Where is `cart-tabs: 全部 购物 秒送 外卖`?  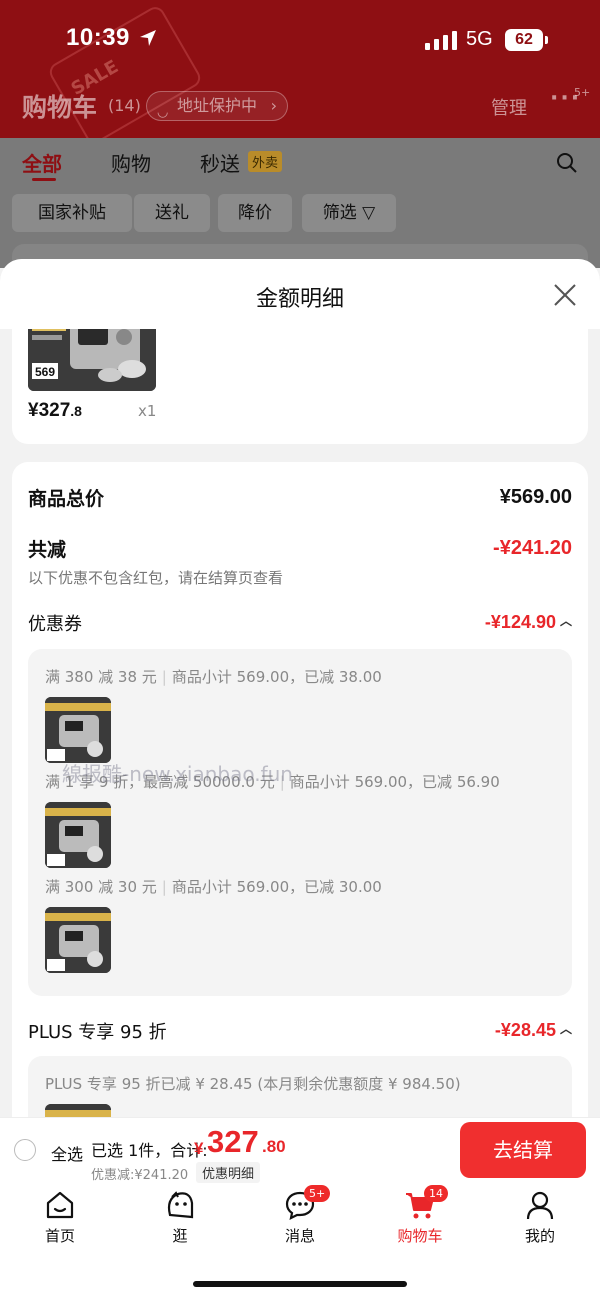 cart-tabs: 全部 购物 秒送 外卖 is located at coordinates (300, 163).